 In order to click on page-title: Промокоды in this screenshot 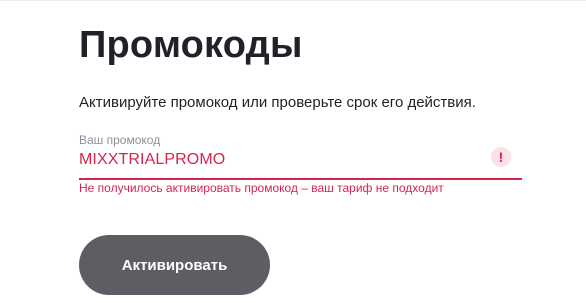, I will do `click(191, 45)`.